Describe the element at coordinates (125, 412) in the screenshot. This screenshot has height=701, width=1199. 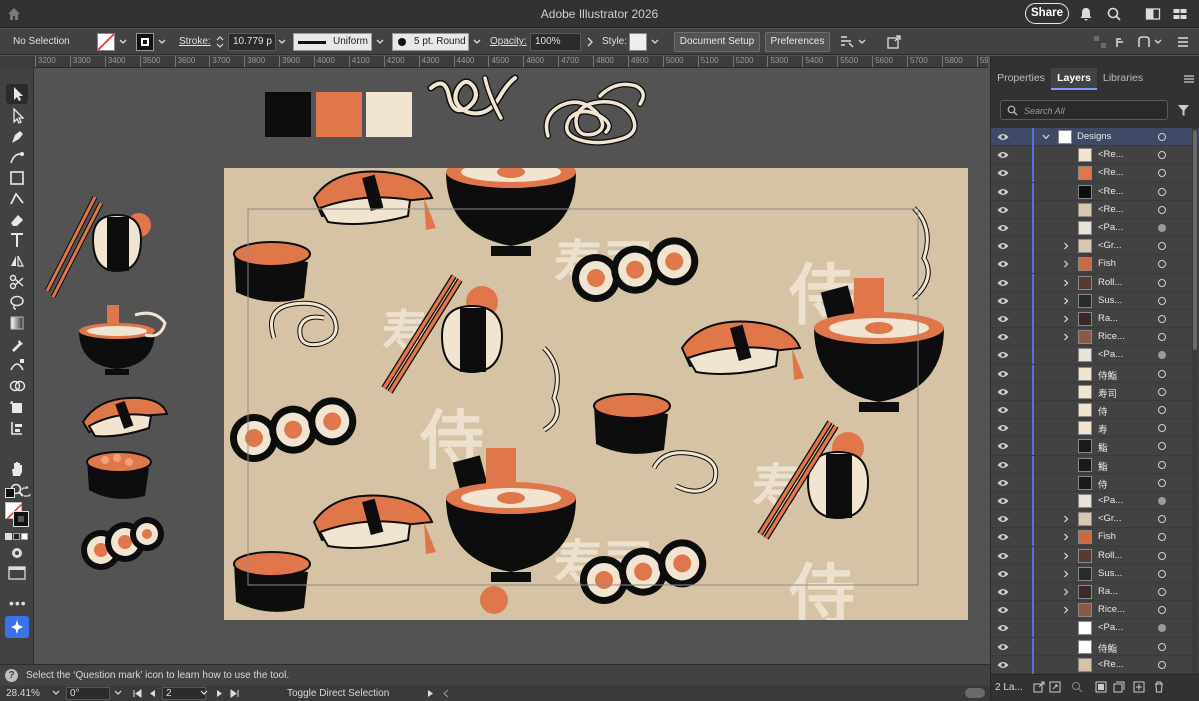
I see `shrimp-nigiri-artwork` at that location.